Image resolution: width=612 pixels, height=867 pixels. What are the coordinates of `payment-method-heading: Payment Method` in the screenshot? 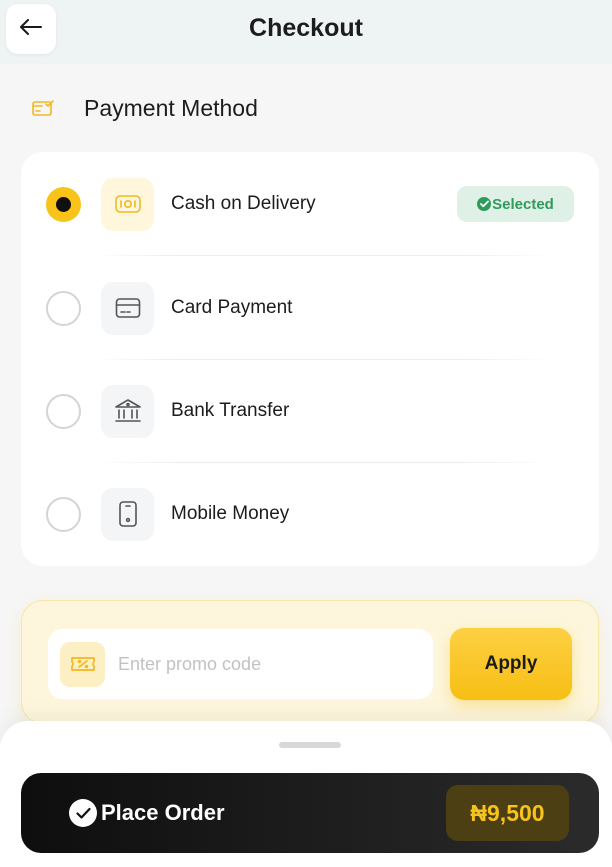 It's located at (145, 108).